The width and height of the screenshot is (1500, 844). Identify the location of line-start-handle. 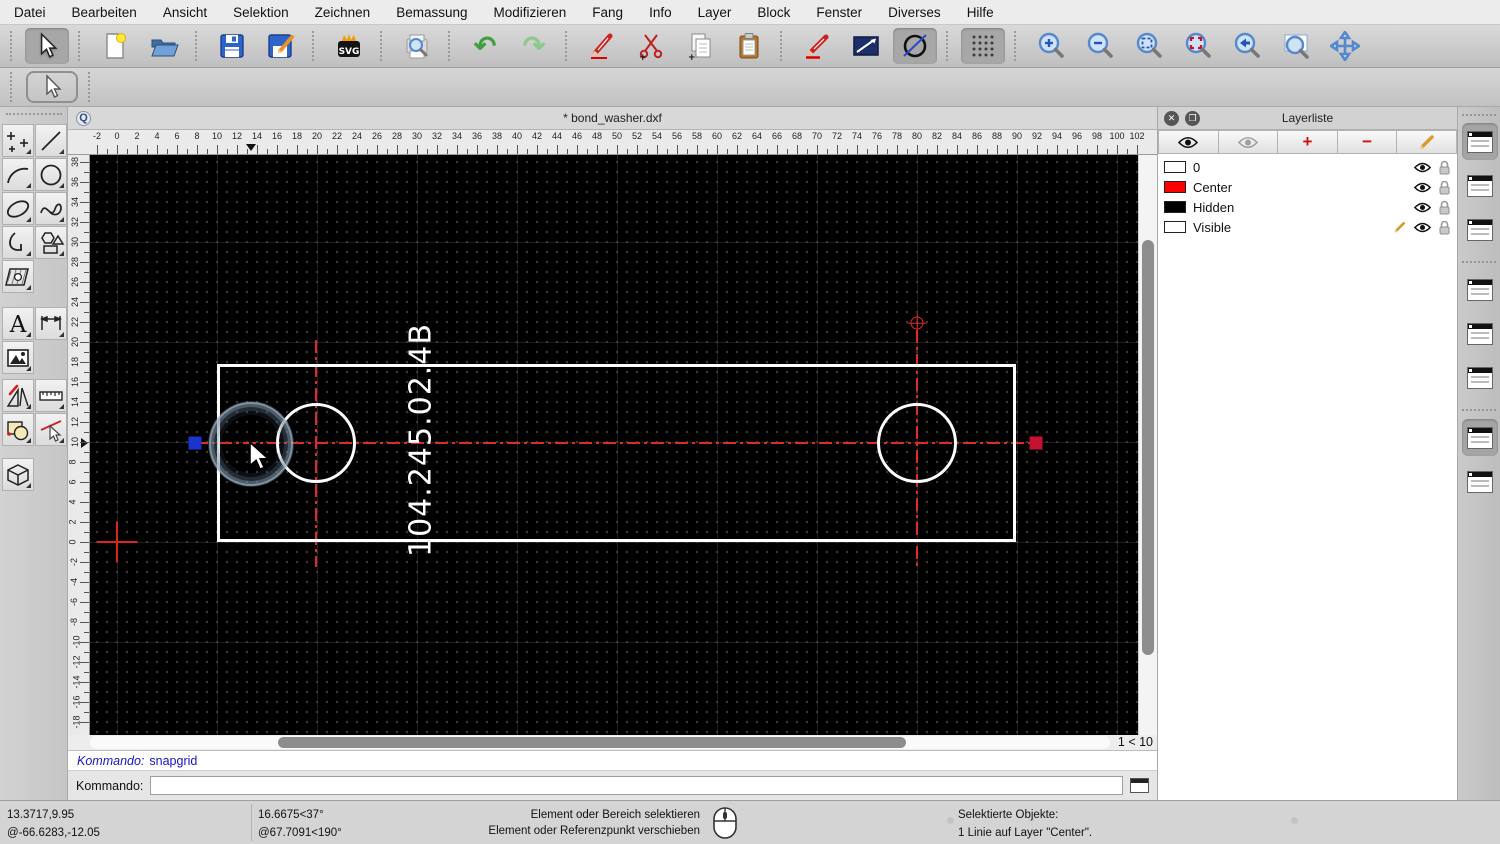
(195, 443).